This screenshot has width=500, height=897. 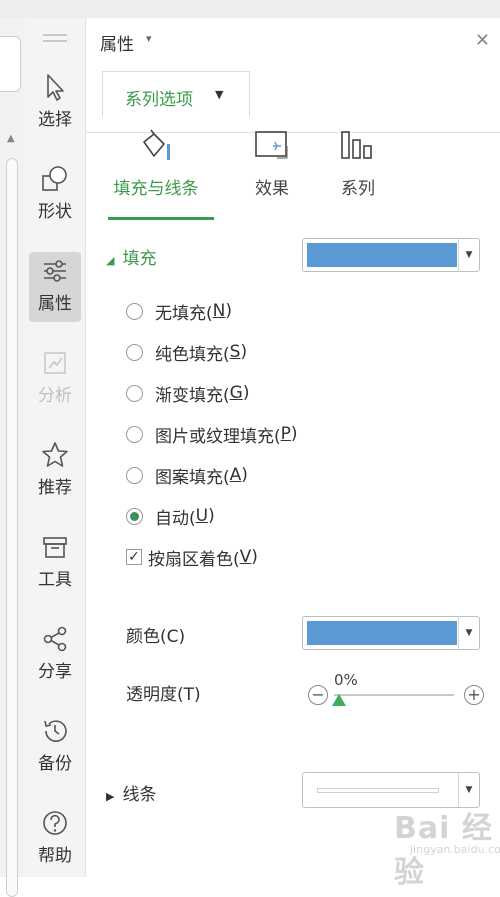 I want to click on chevron-down-icon: ▾, so click(x=149, y=38).